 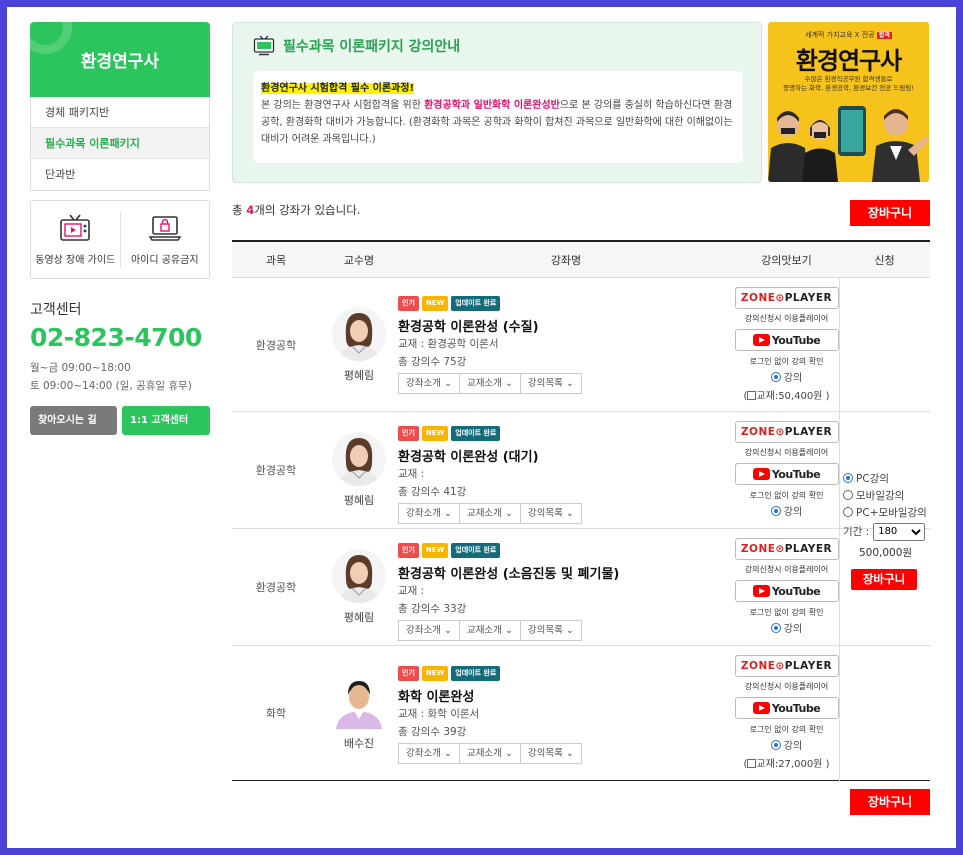 What do you see at coordinates (566, 325) in the screenshot?
I see `course-title: 환경공학 이론완성 (수질)` at bounding box center [566, 325].